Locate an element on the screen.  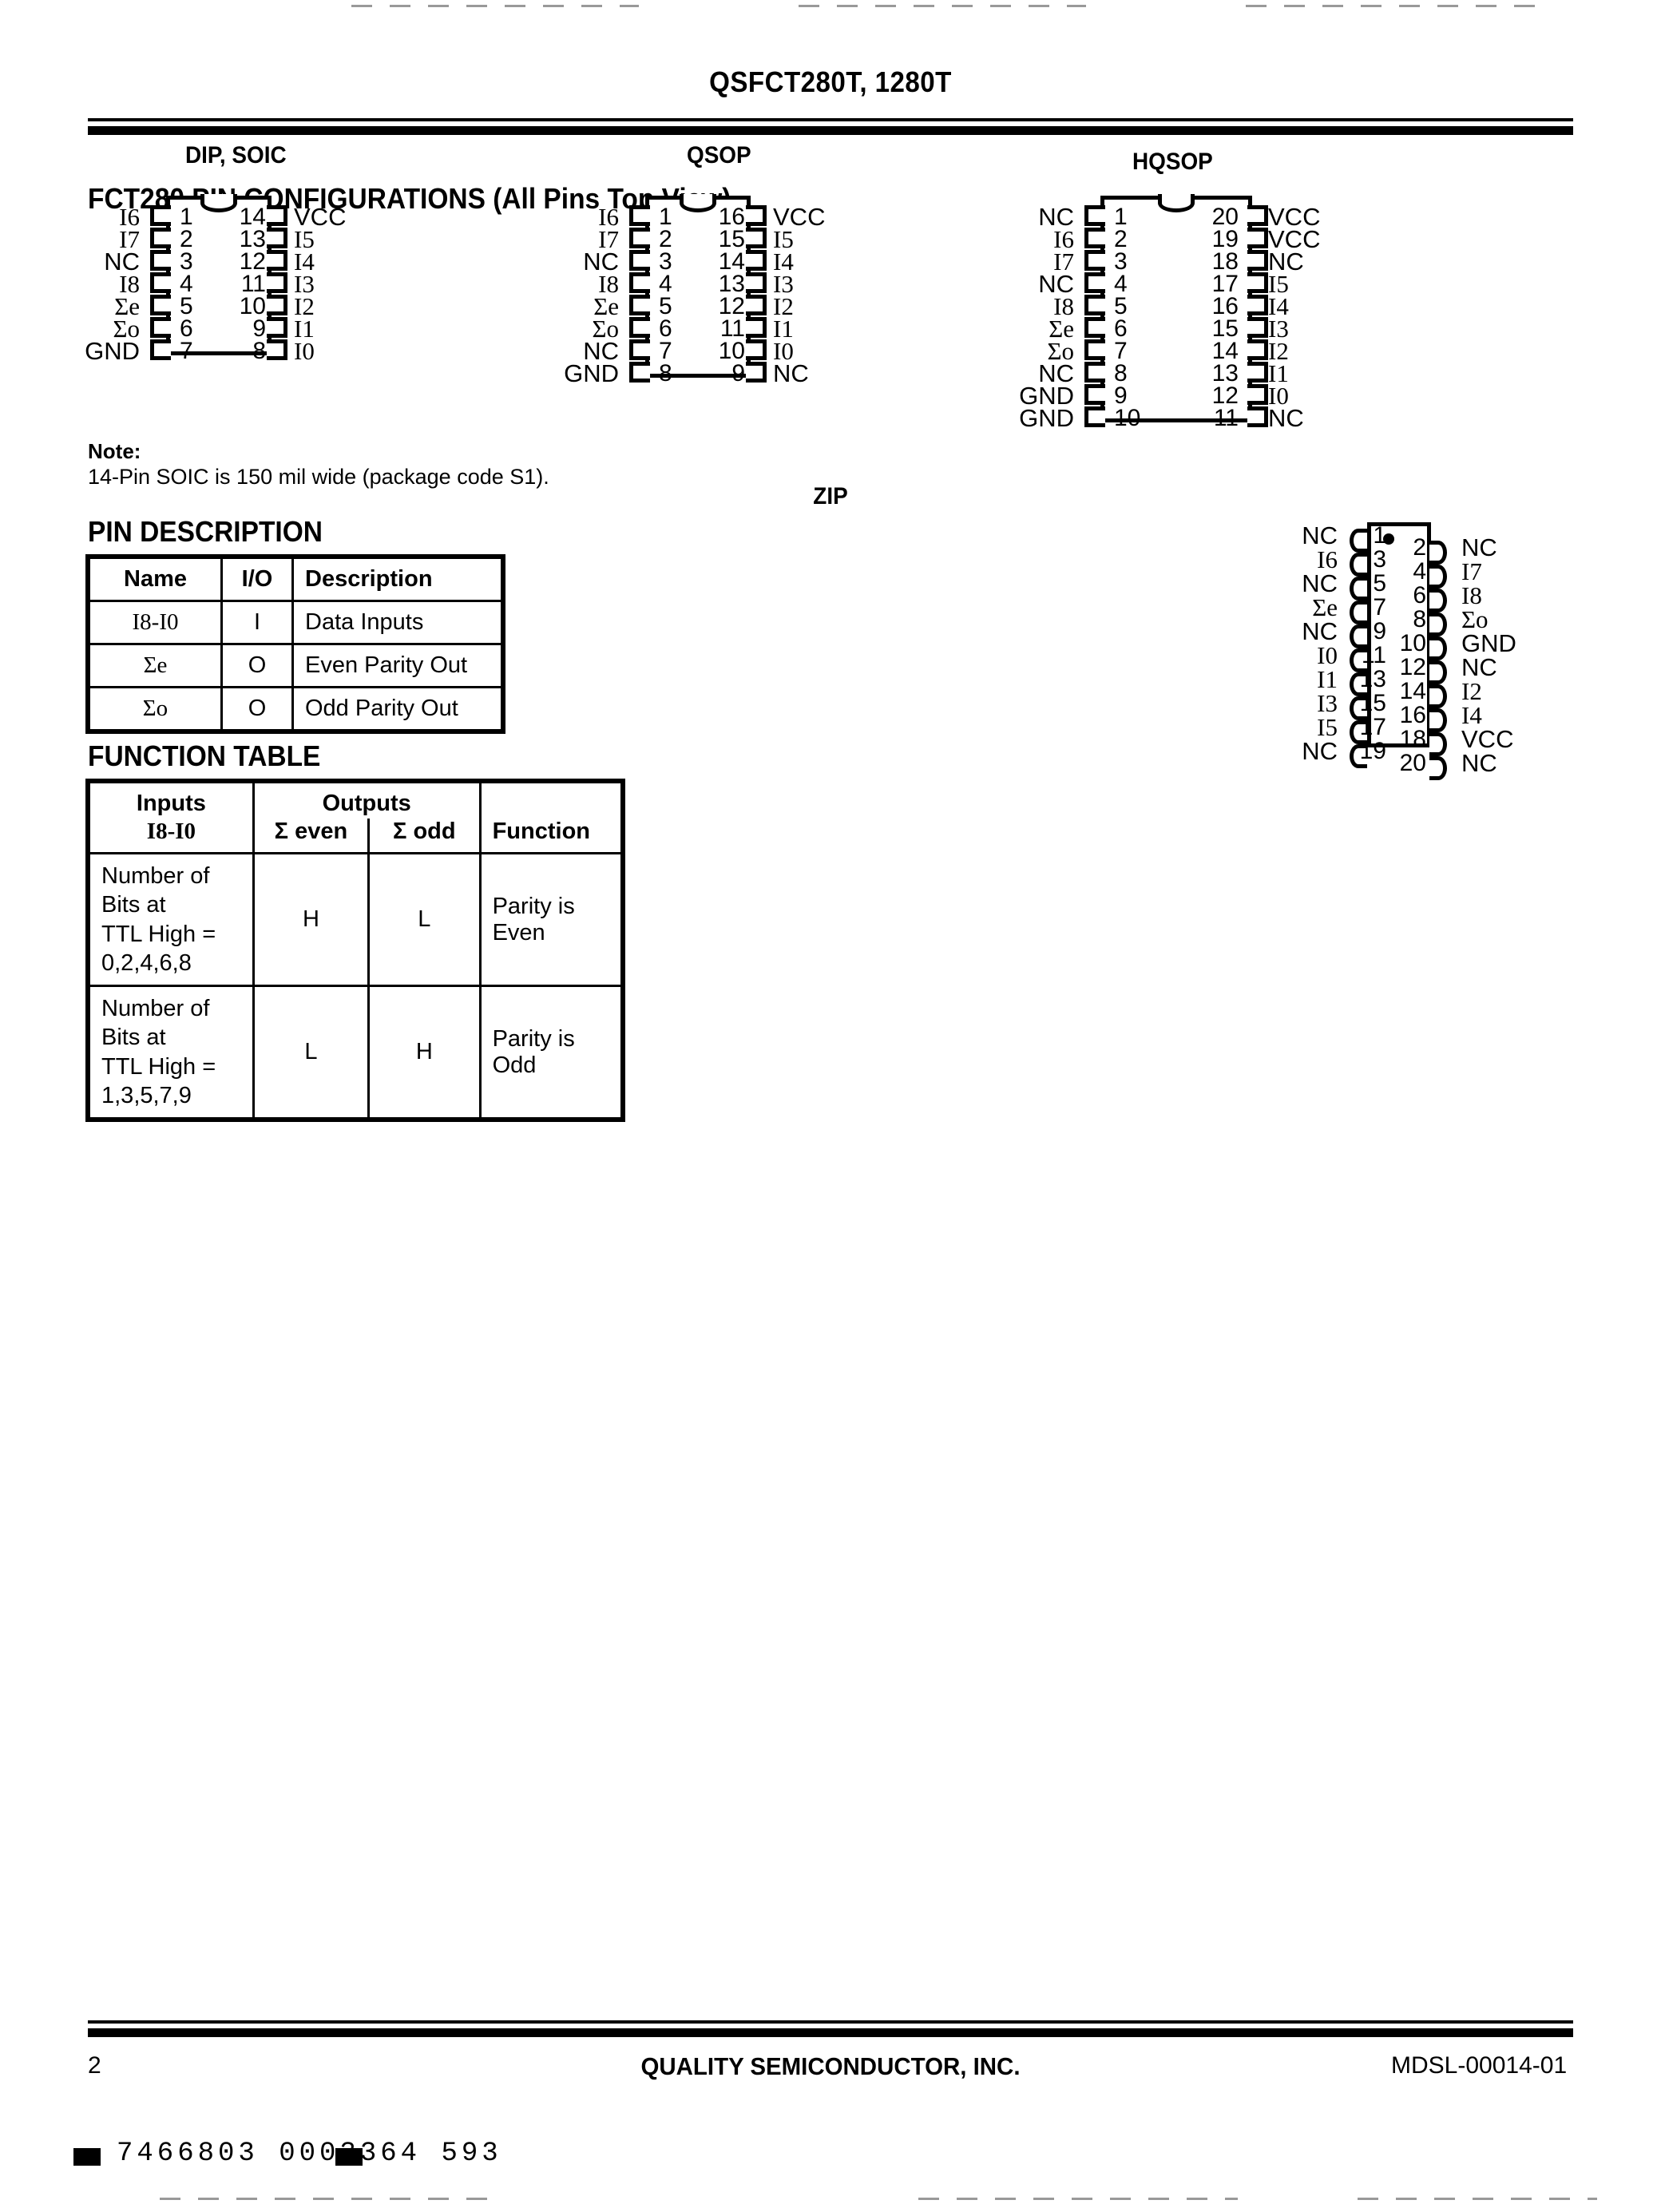
pin-label-left: NC is located at coordinates (1320, 583).